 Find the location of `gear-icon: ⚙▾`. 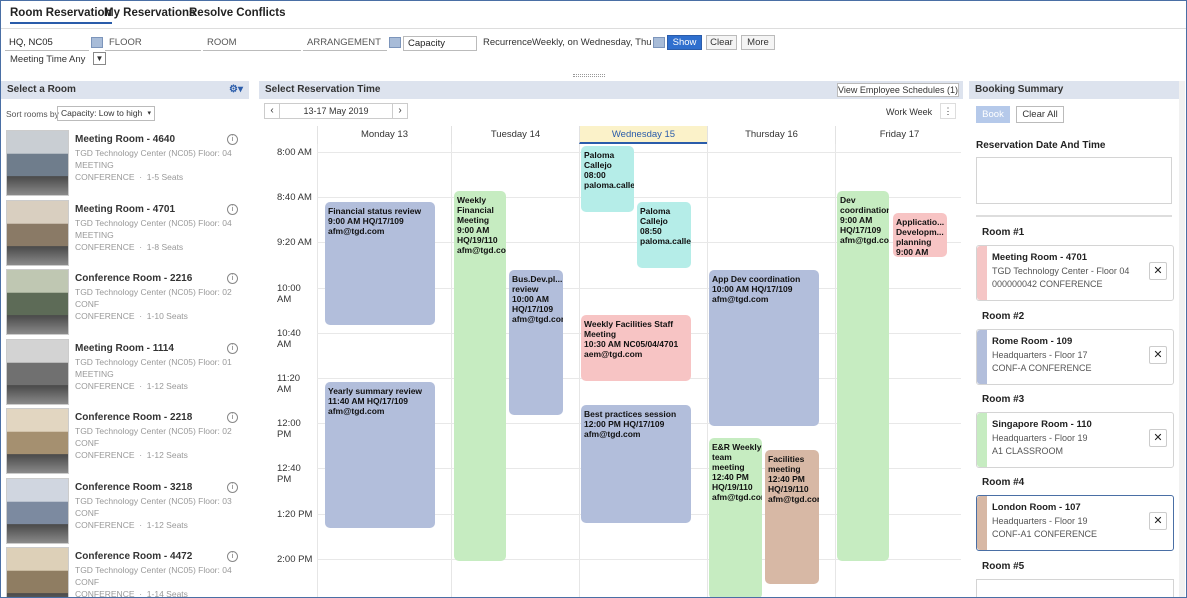

gear-icon: ⚙▾ is located at coordinates (236, 90).